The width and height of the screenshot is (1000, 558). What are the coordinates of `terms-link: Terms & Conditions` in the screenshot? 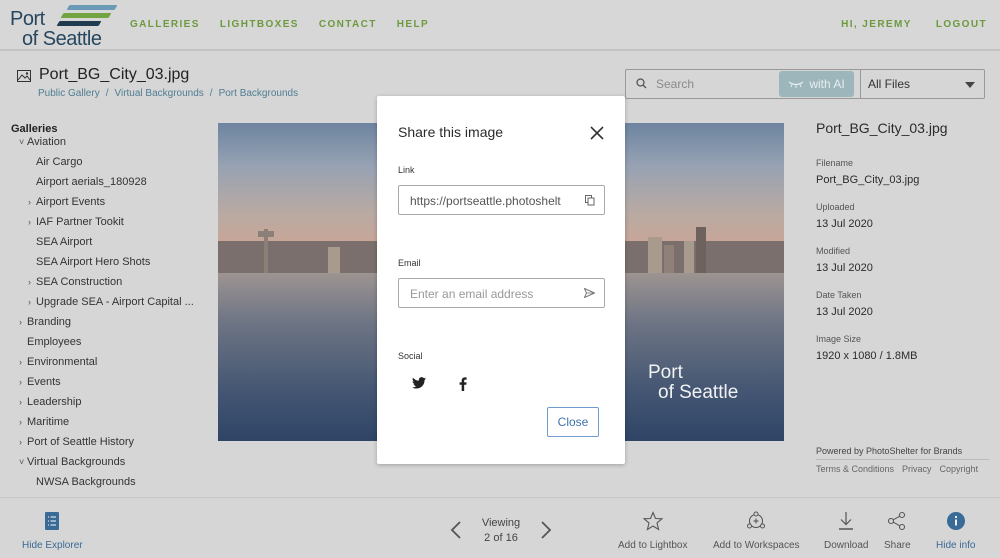 It's located at (855, 469).